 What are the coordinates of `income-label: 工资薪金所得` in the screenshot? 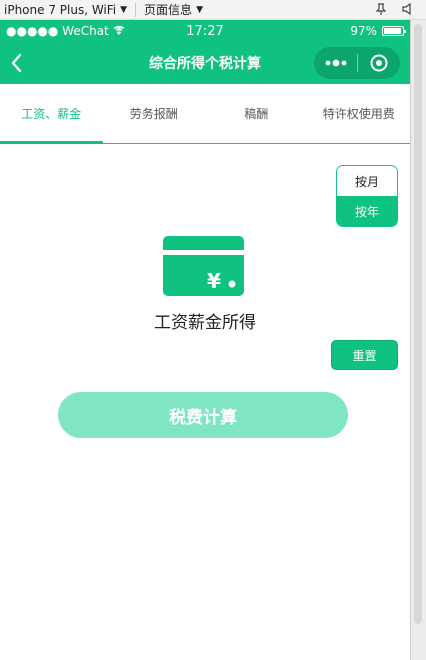 It's located at (205, 323).